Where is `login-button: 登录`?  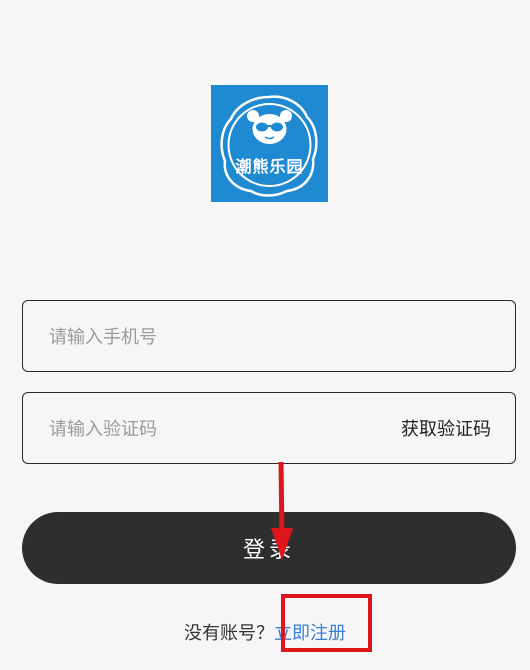
login-button: 登录 is located at coordinates (269, 548).